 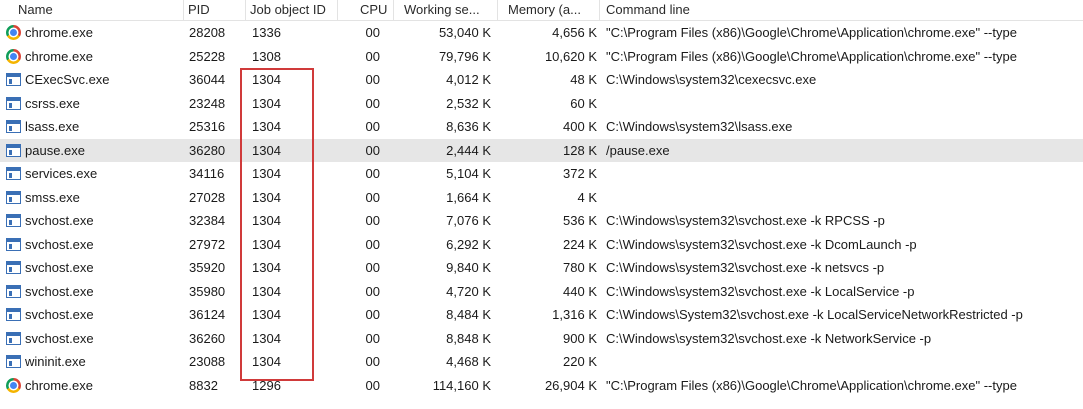 What do you see at coordinates (96, 32) in the screenshot?
I see `process-name: chrome.exe` at bounding box center [96, 32].